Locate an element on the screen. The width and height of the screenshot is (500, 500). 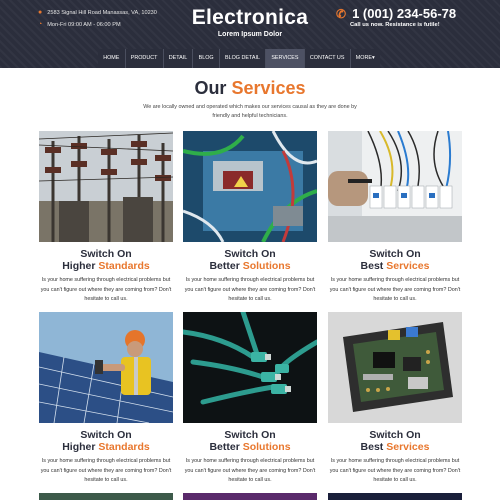
phone-tagline: Call us now. Resistance is futile! is located at coordinates (395, 25).